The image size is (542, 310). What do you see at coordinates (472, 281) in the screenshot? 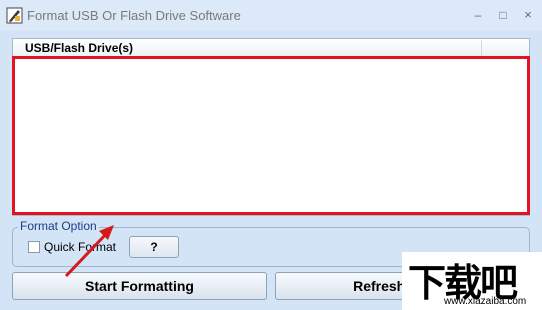
I see `watermark: 下载吧 www.xiazaiba.com` at bounding box center [472, 281].